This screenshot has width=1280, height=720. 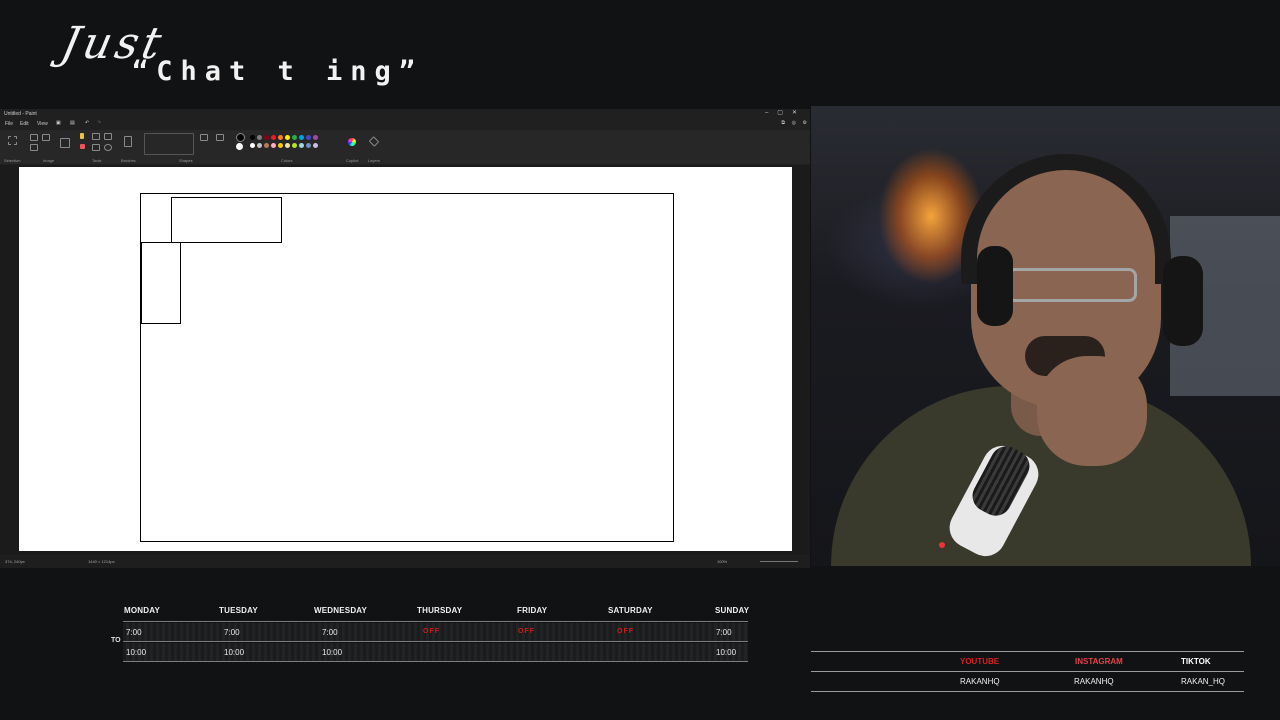 What do you see at coordinates (1203, 681) in the screenshot?
I see `social-handle-tiktok: RAKAN_HQ` at bounding box center [1203, 681].